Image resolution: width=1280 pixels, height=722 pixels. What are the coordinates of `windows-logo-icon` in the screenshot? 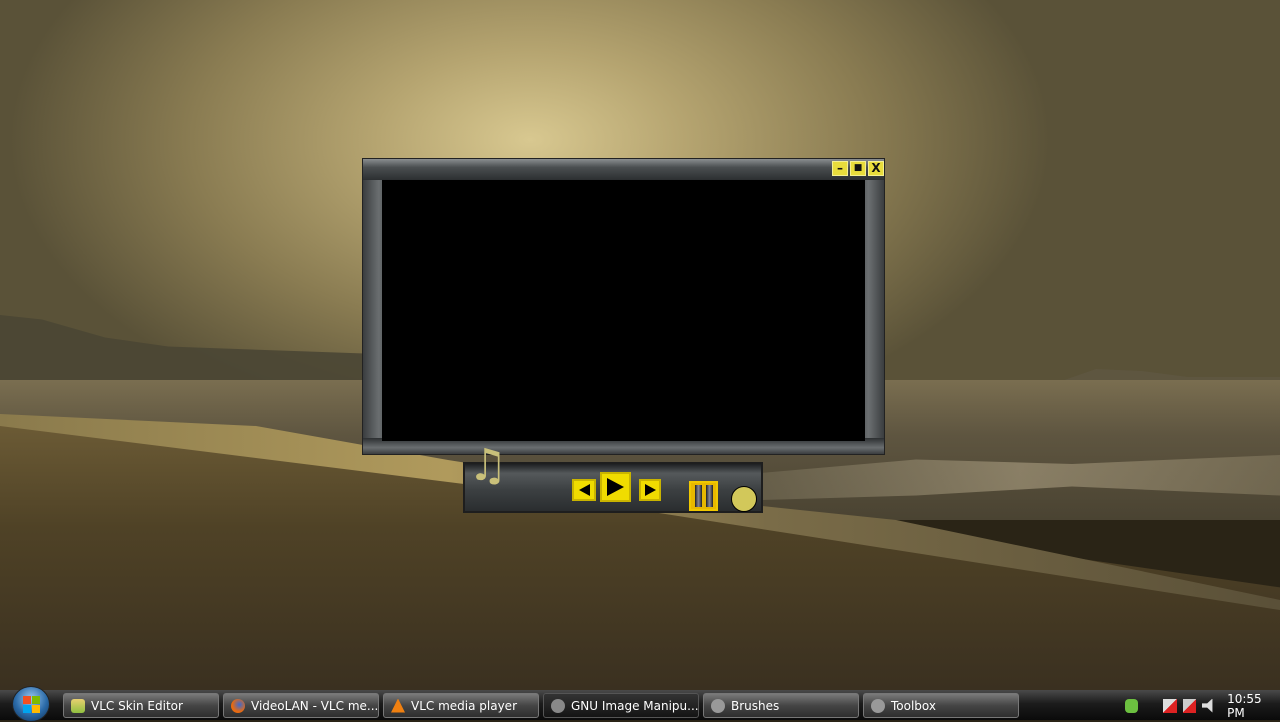 It's located at (31, 704).